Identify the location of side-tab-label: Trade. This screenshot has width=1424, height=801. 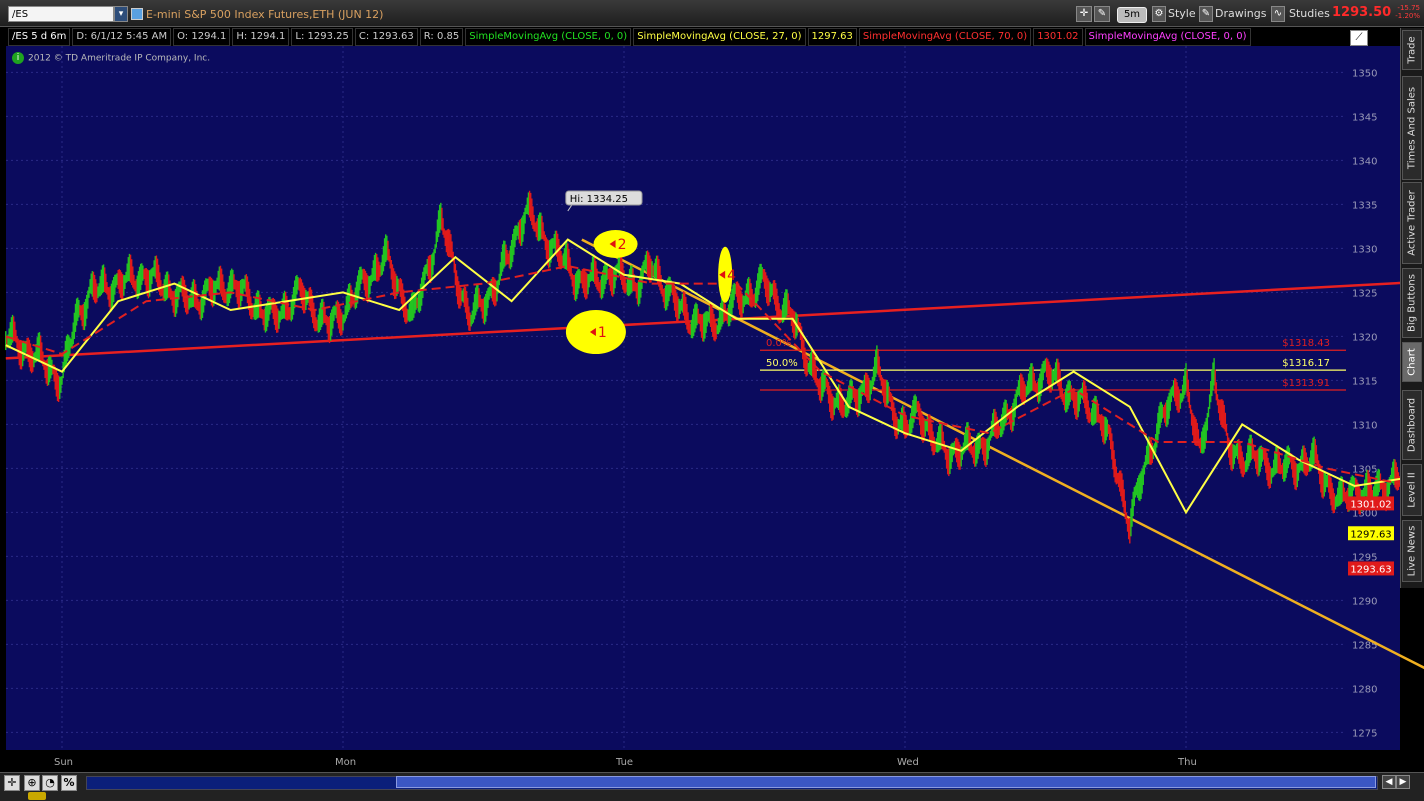
(1412, 50).